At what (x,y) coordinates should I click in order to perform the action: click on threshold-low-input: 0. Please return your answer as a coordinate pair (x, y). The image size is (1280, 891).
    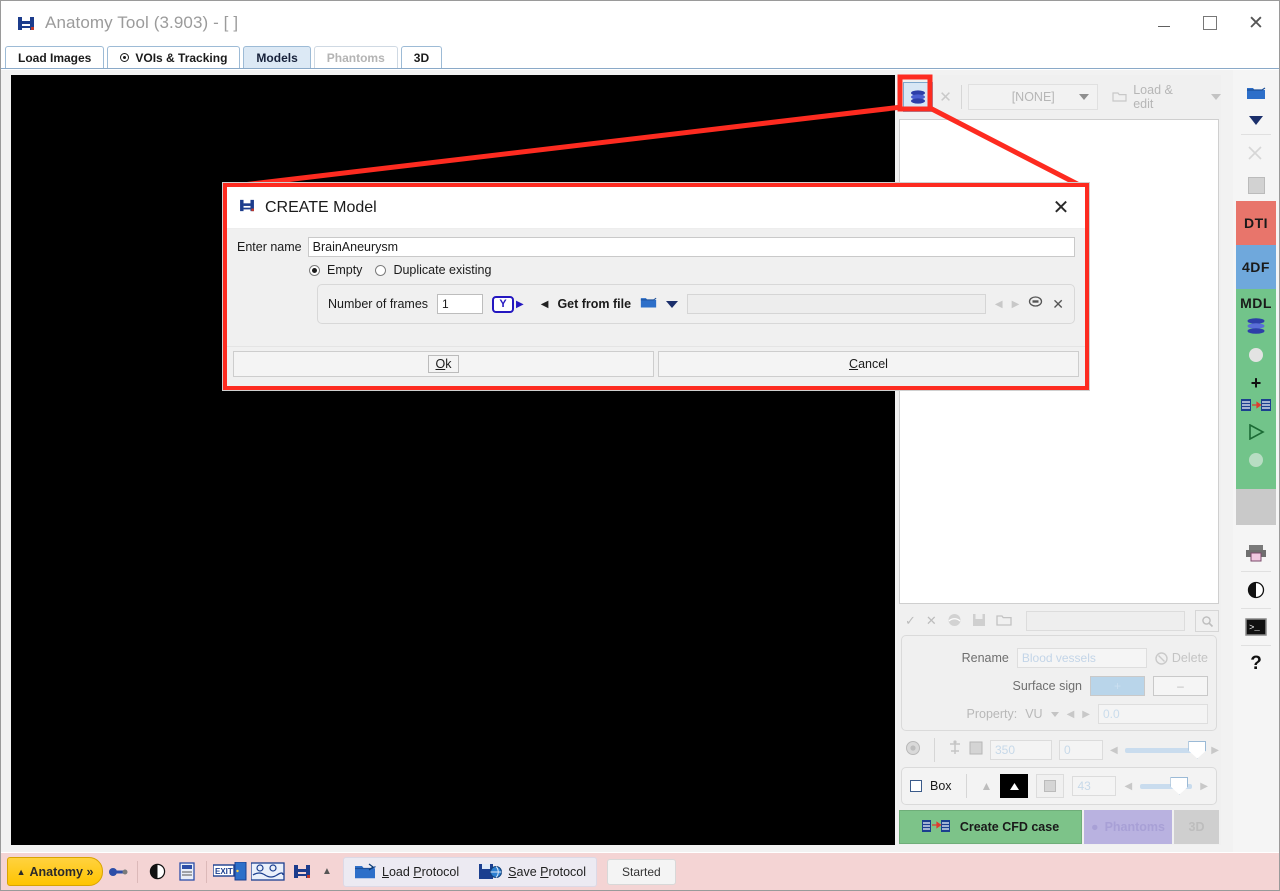
    Looking at the image, I should click on (1081, 750).